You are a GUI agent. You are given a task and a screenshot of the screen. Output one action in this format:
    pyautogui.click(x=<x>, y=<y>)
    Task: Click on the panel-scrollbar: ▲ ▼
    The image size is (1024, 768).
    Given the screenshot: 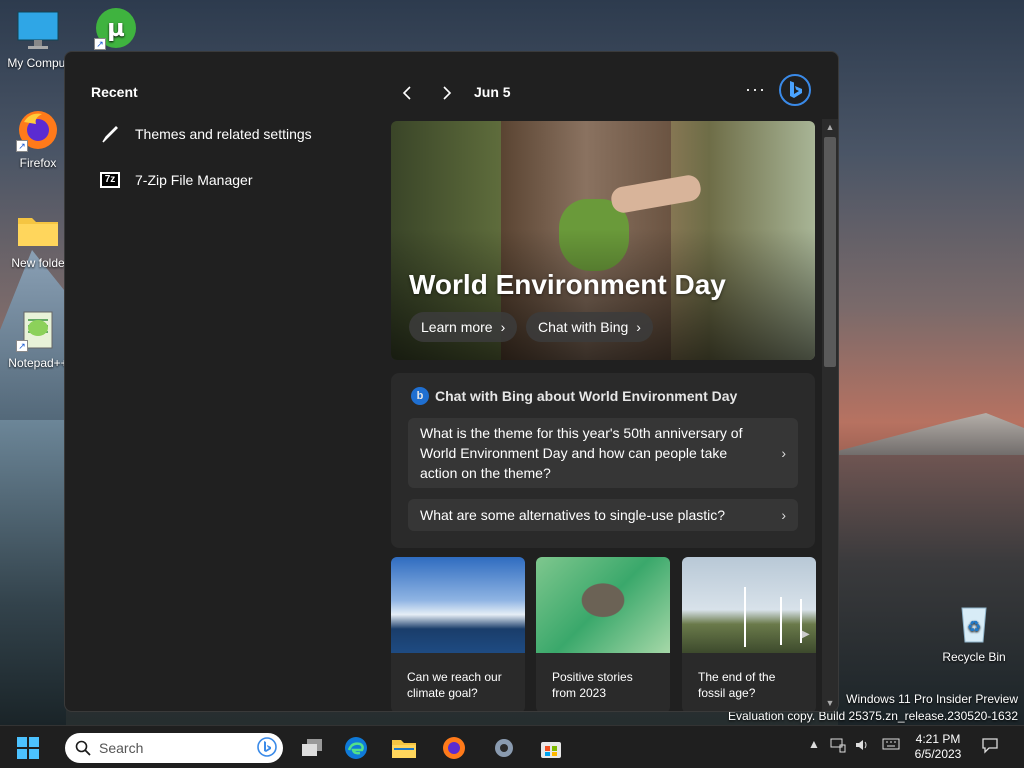 What is the action you would take?
    pyautogui.click(x=830, y=415)
    